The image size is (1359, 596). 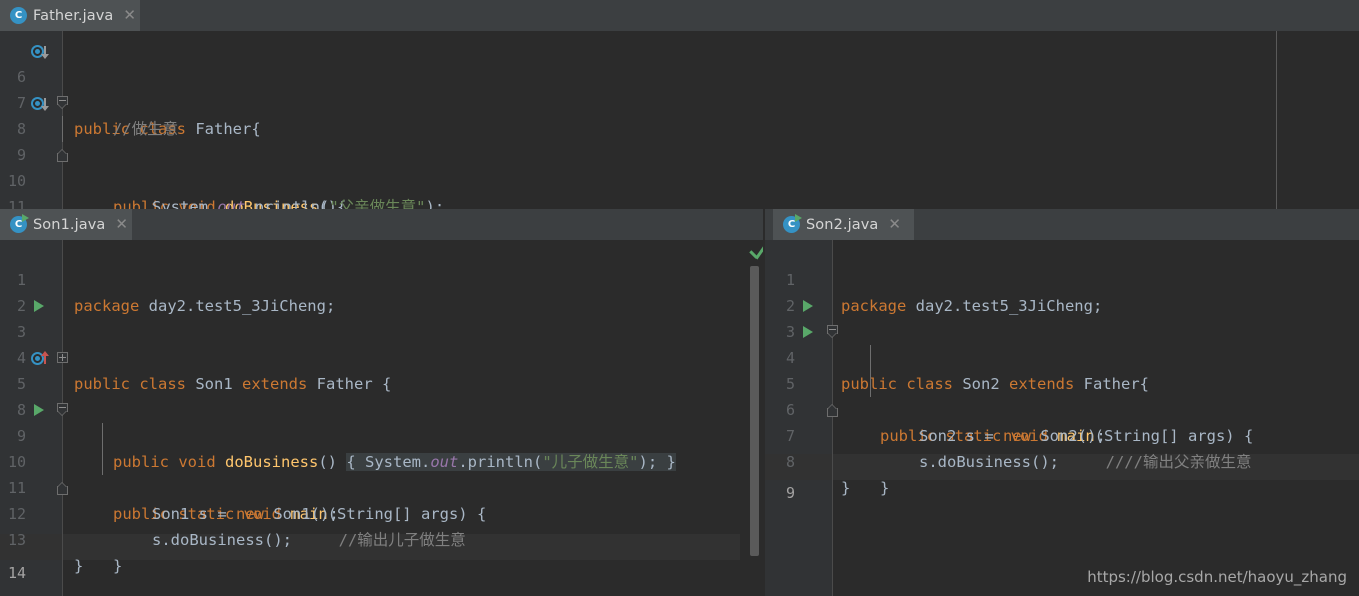 What do you see at coordinates (679, 15) in the screenshot?
I see `tabbar-top: C Father.java ✕` at bounding box center [679, 15].